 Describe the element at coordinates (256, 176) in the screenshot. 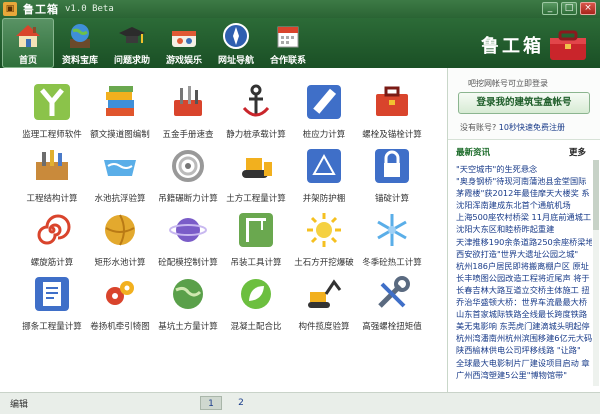

I see `tool-earthwork: 土方工程量计算` at that location.